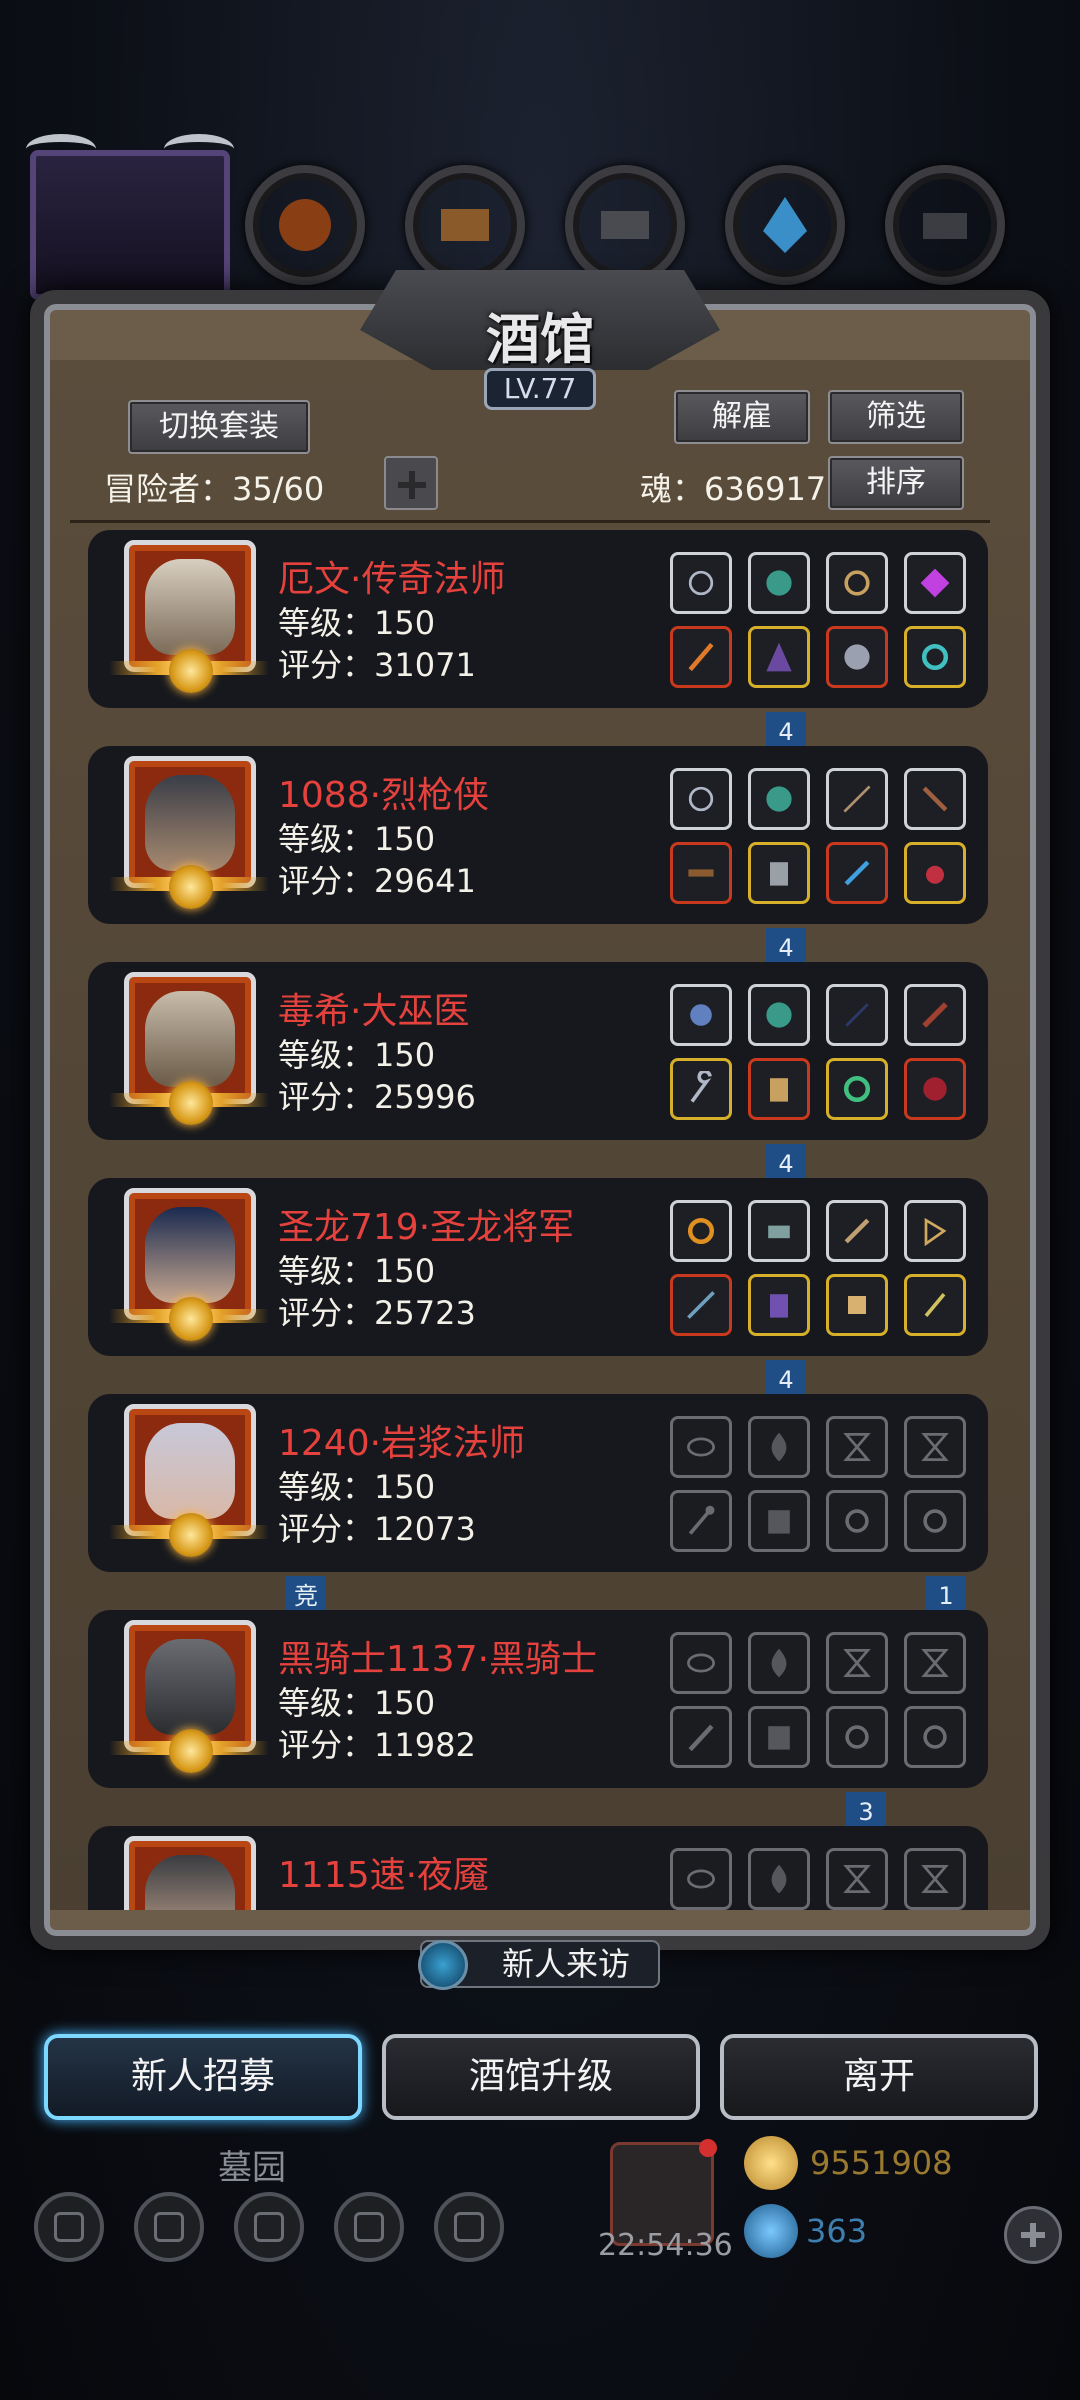  What do you see at coordinates (219, 427) in the screenshot?
I see `switch-outfit-button: 切换套装` at bounding box center [219, 427].